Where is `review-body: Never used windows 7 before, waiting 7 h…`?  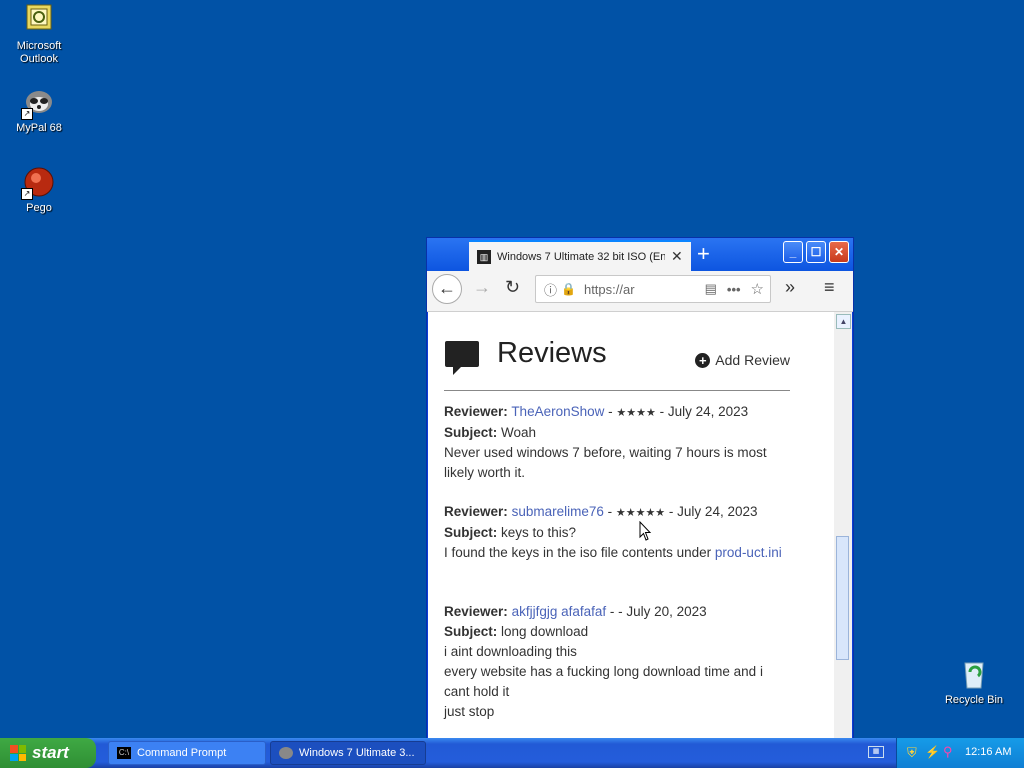
review-body: Never used windows 7 before, waiting 7 h… is located at coordinates (605, 462).